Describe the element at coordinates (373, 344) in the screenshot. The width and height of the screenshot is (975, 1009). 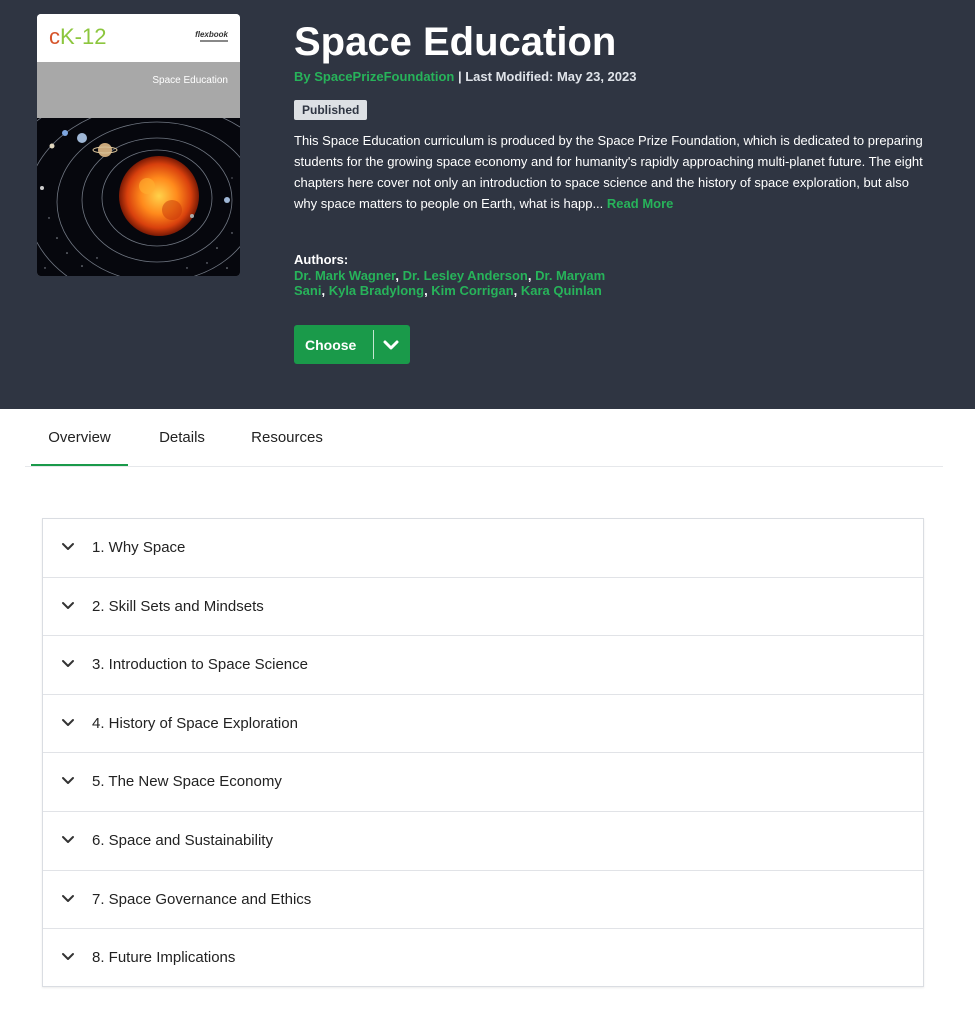
I see `choose-divider` at that location.